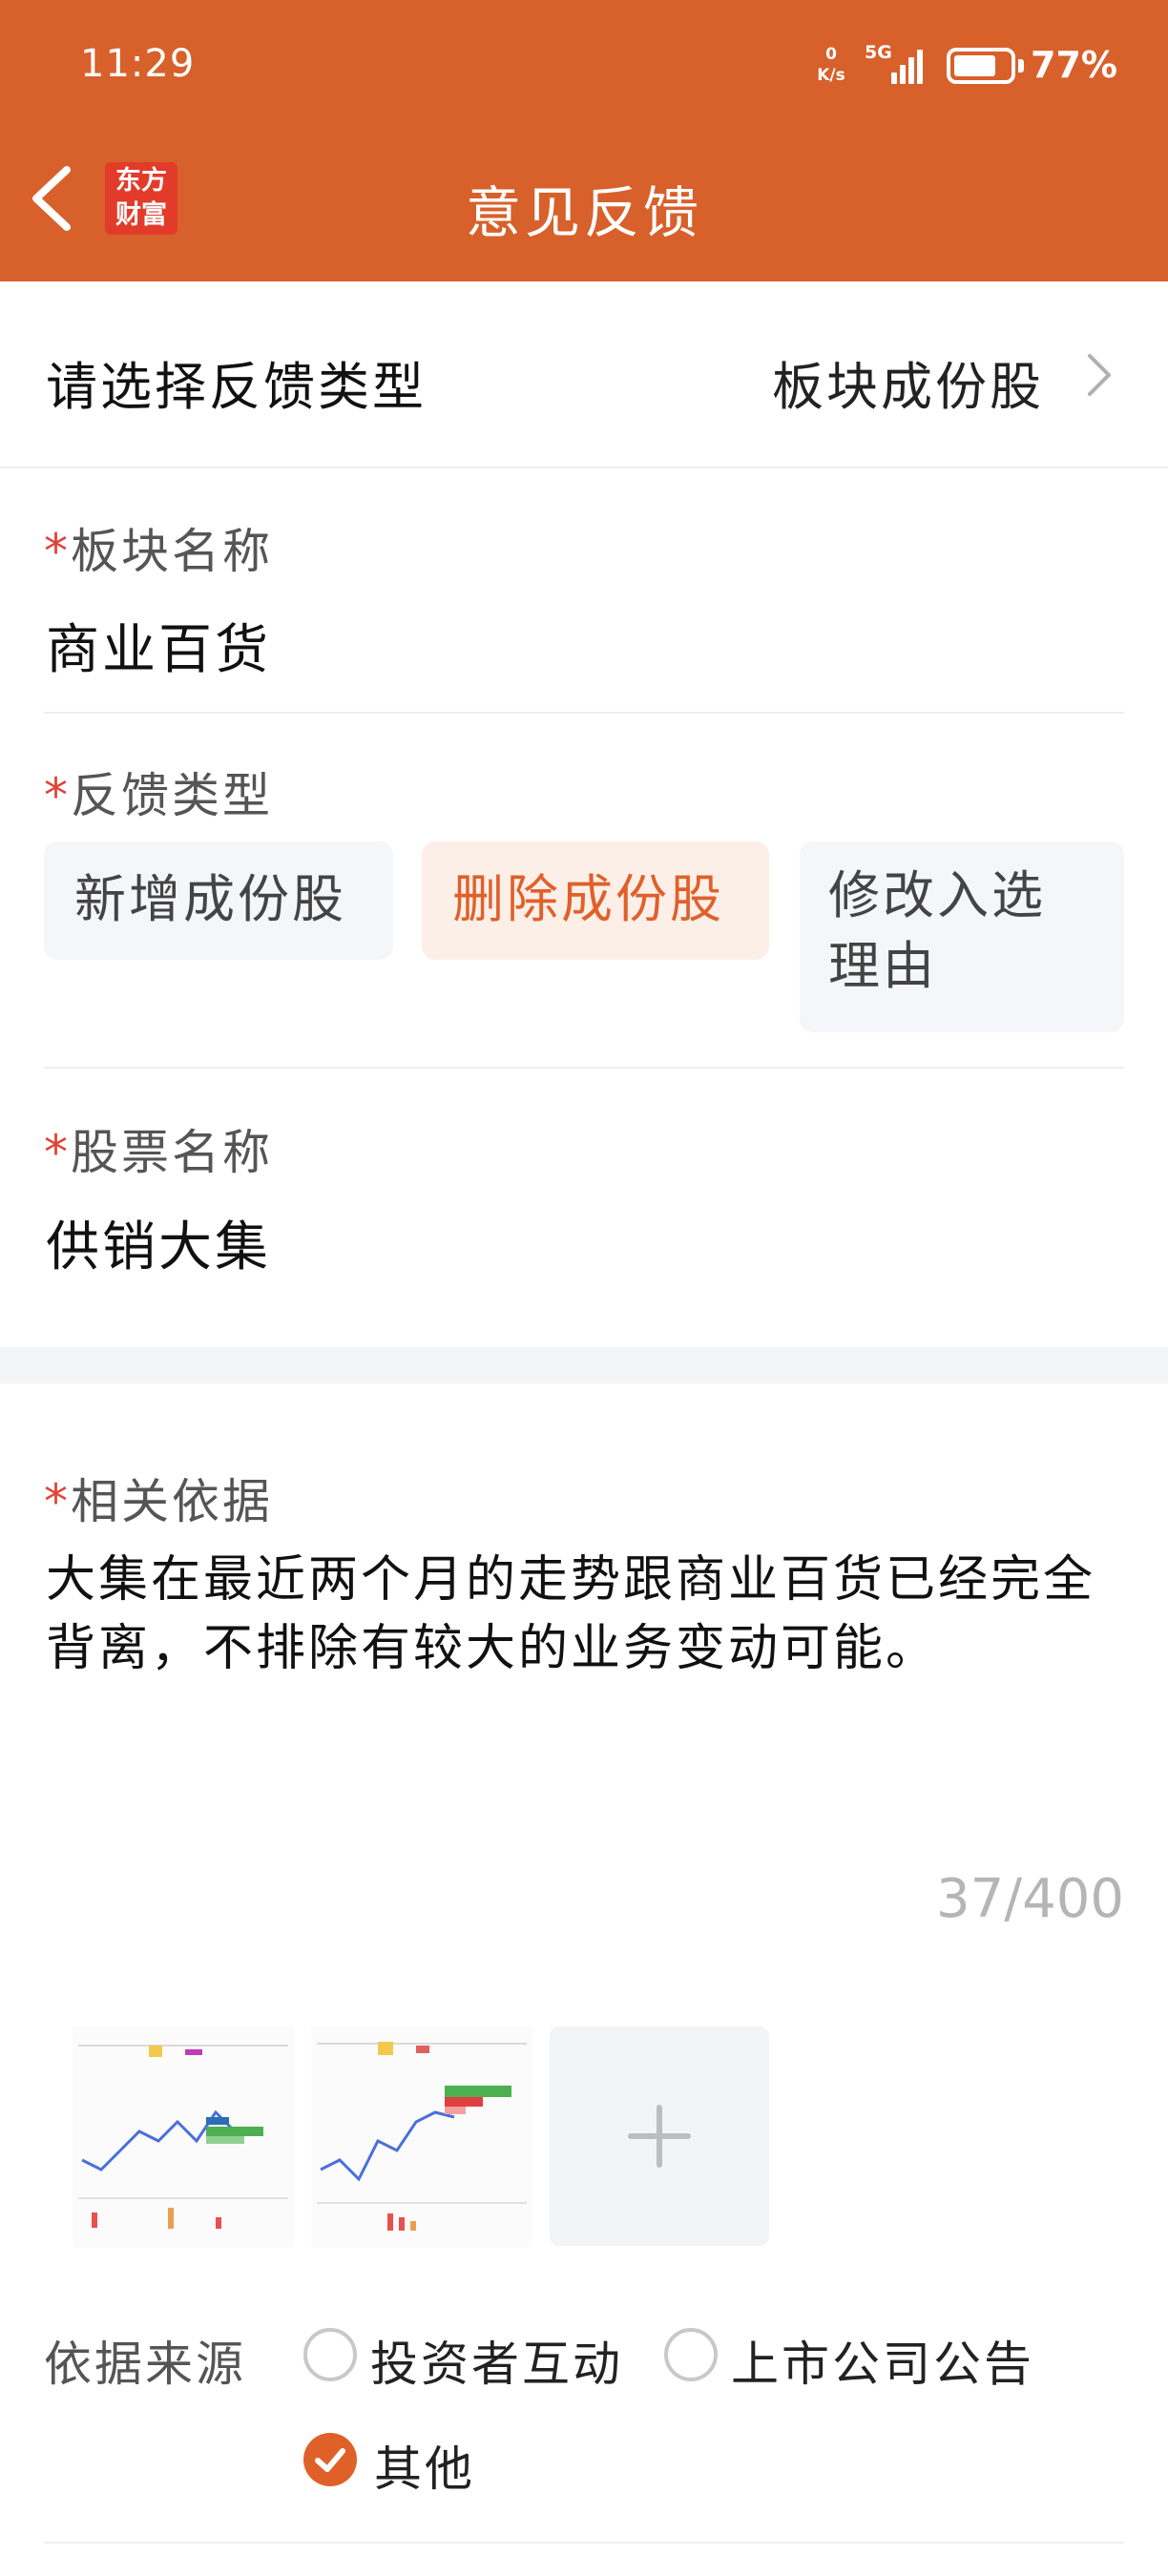  I want to click on radio-other, so click(330, 2459).